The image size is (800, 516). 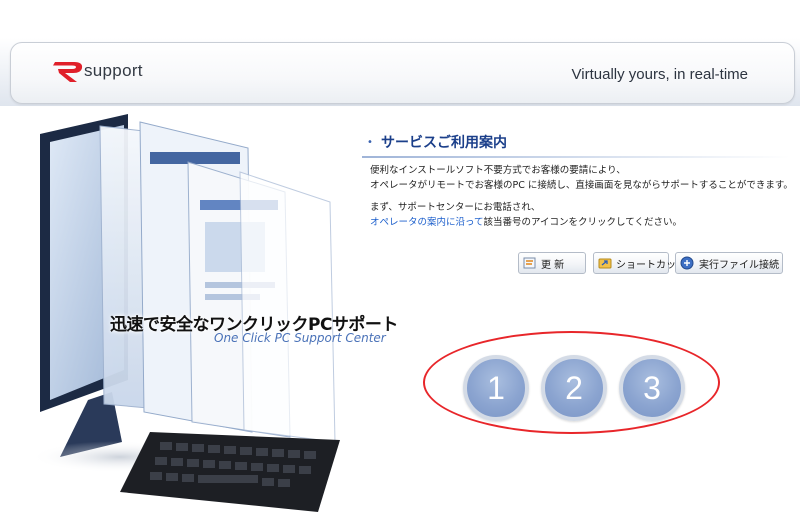 I want to click on intro-line-1: 便利なインストールソフト不要方式でお客様の要請により、, so click(x=498, y=170).